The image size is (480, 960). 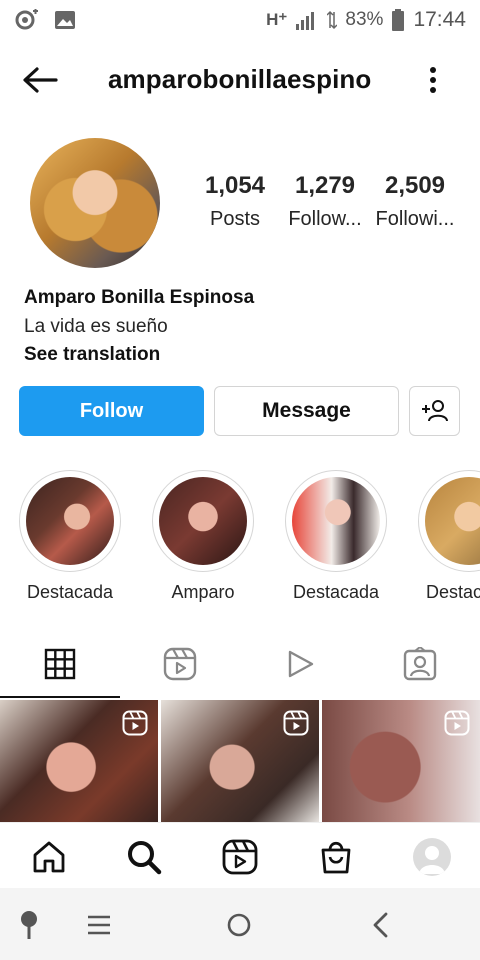 I want to click on battery-percent: 83%, so click(x=364, y=19).